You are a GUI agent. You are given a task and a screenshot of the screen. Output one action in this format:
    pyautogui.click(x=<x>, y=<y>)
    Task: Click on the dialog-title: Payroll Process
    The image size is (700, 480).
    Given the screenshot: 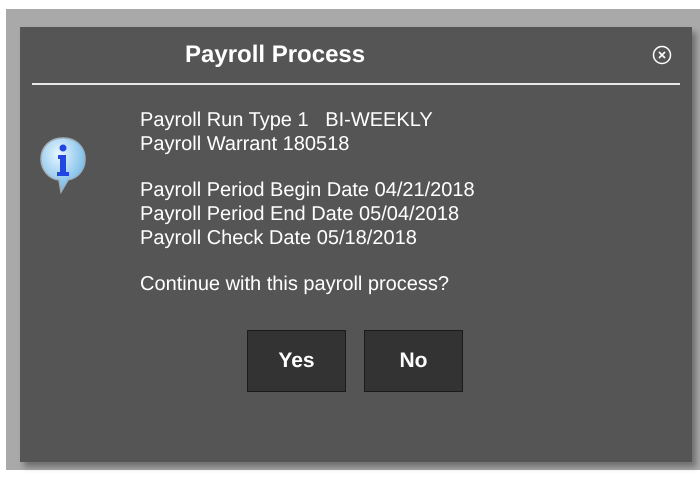 What is the action you would take?
    pyautogui.click(x=275, y=55)
    